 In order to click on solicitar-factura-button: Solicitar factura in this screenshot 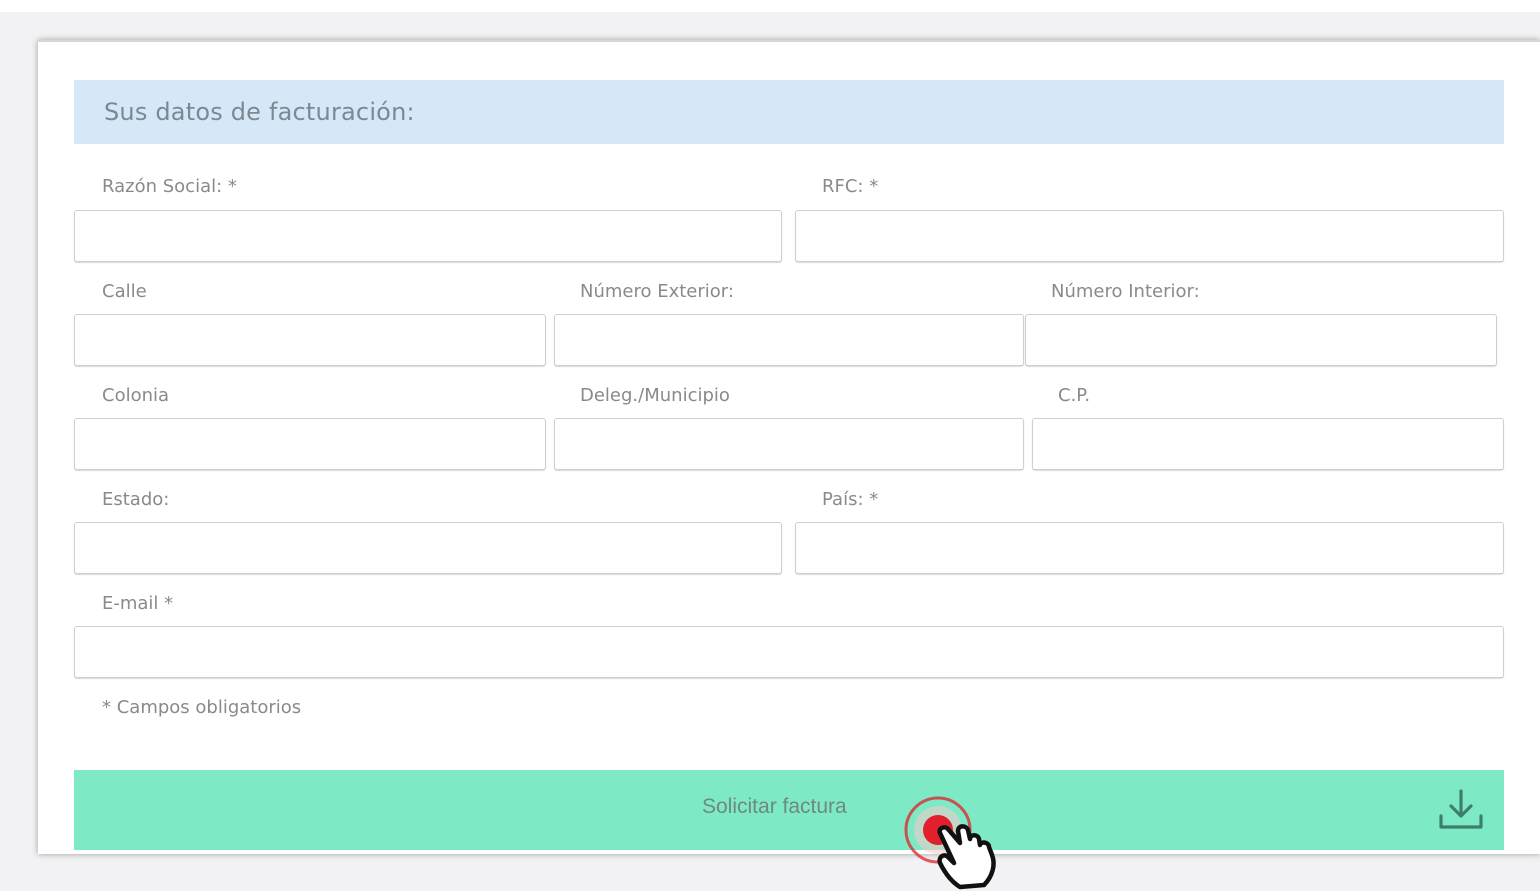, I will do `click(789, 810)`.